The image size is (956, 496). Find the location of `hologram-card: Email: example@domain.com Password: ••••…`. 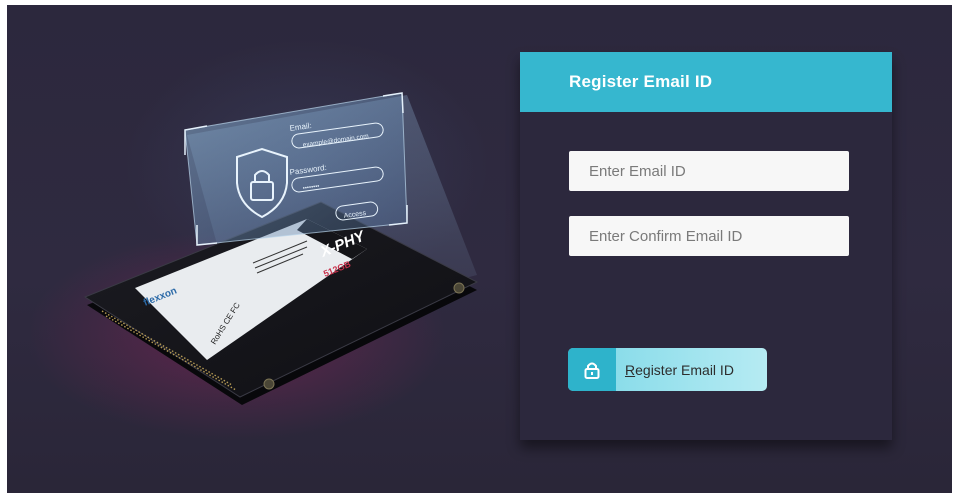

hologram-card: Email: example@domain.com Password: ••••… is located at coordinates (296, 169).